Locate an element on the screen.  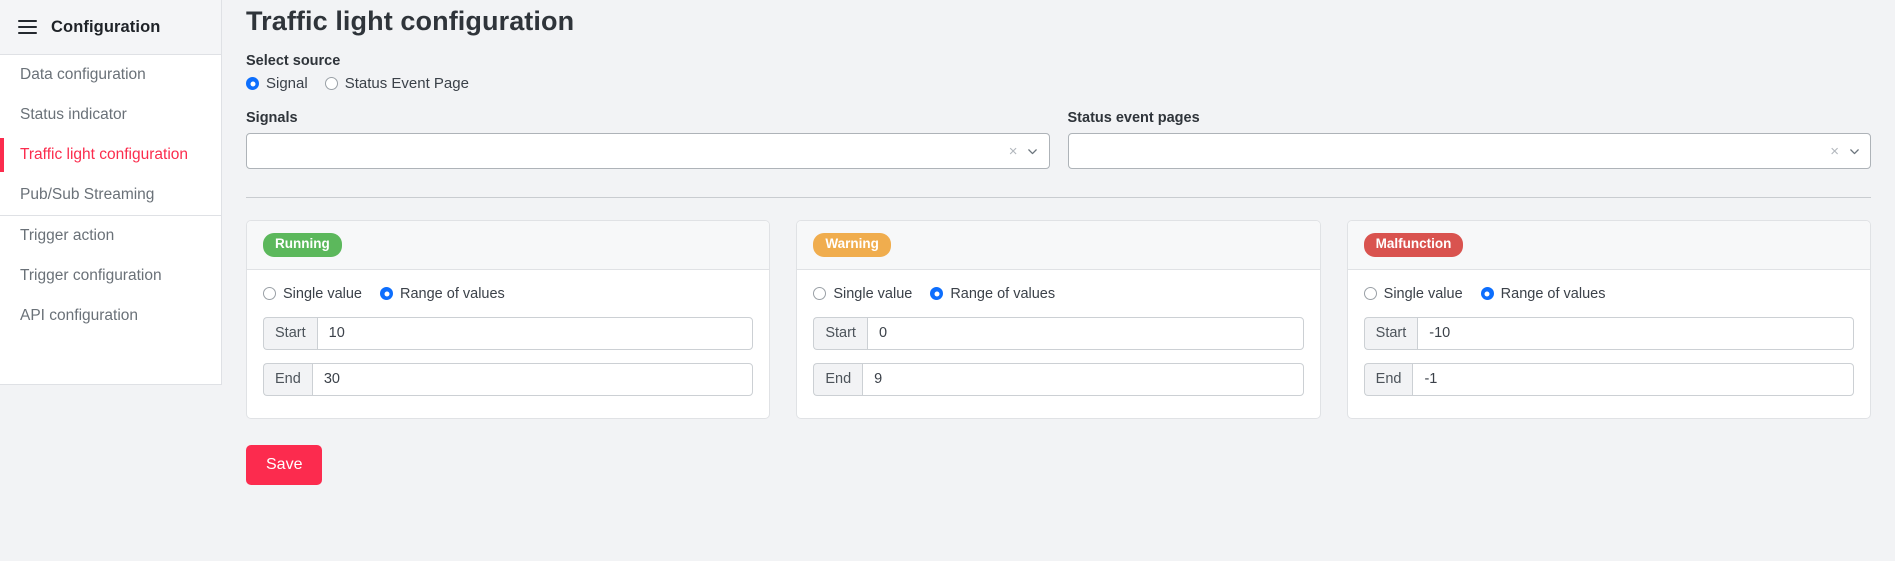
sidebar-item-api-configuration: API configuration is located at coordinates (110, 316).